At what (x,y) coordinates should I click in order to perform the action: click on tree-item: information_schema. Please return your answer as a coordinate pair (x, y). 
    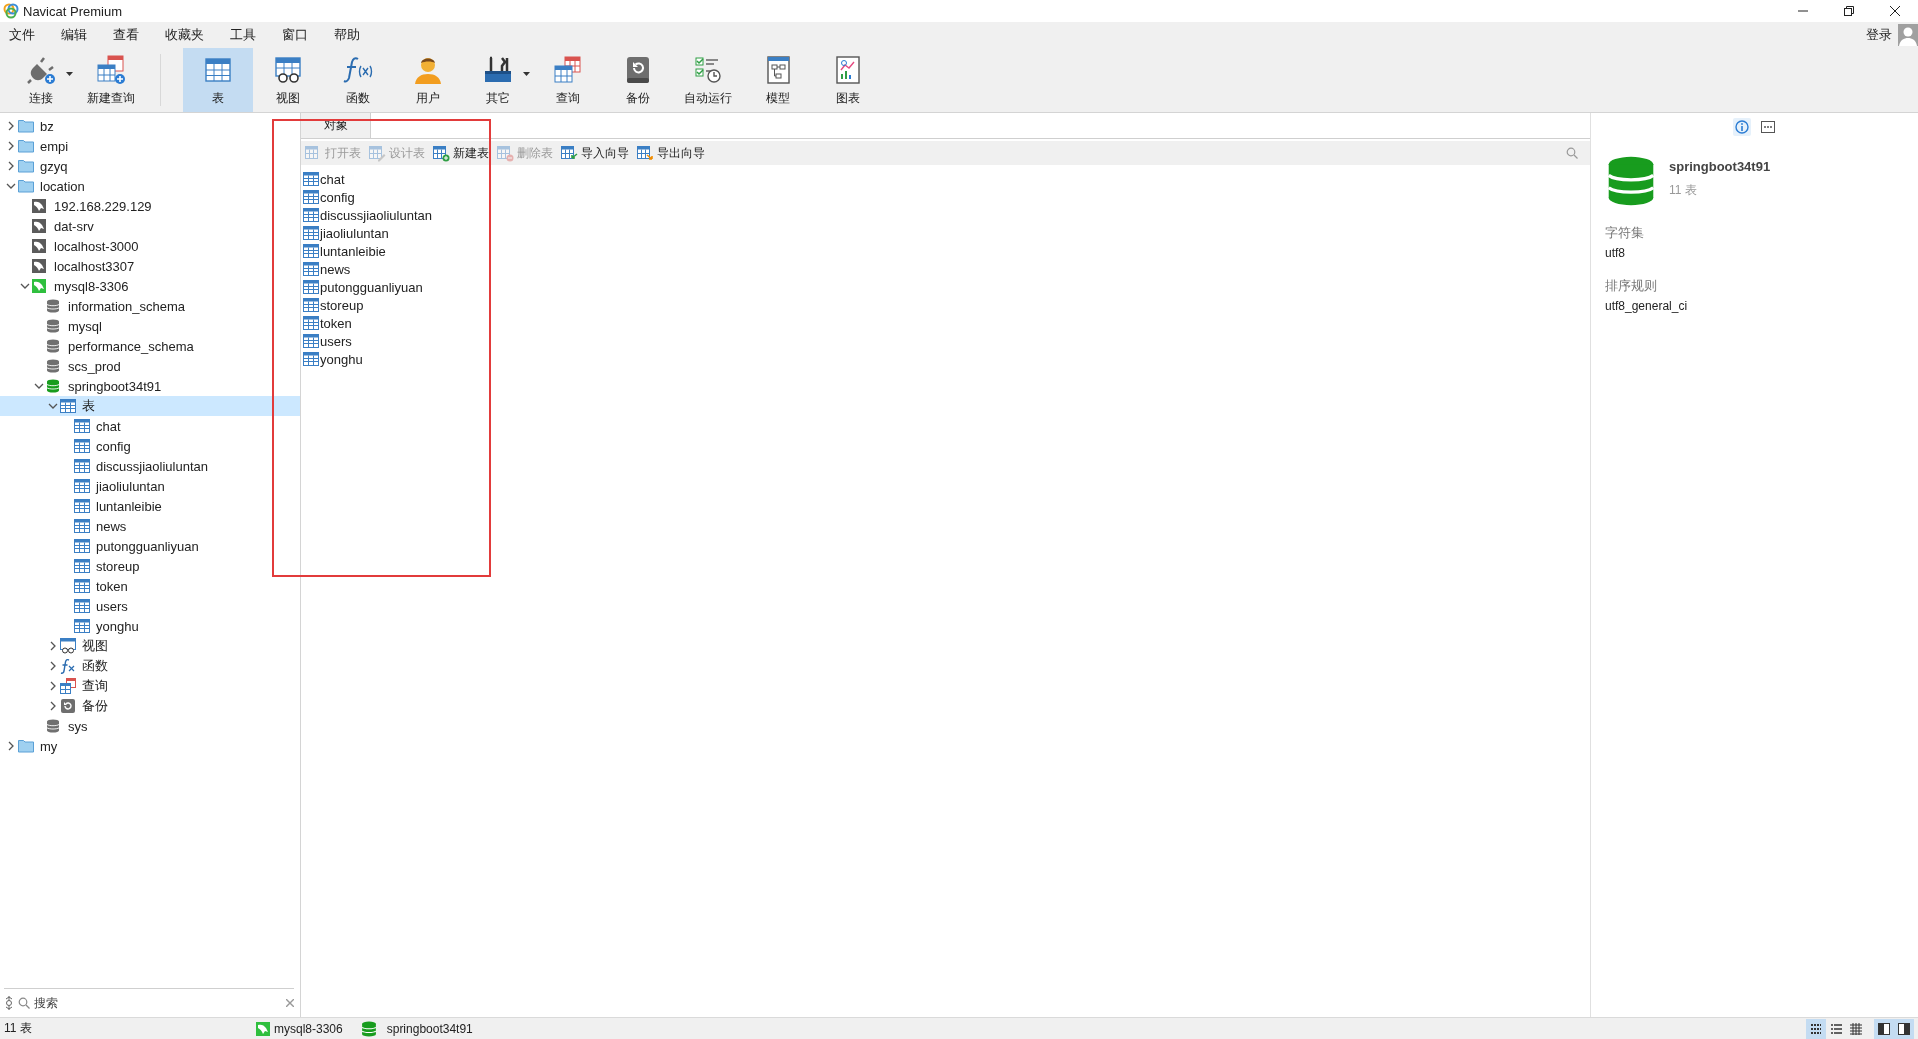
    Looking at the image, I should click on (150, 306).